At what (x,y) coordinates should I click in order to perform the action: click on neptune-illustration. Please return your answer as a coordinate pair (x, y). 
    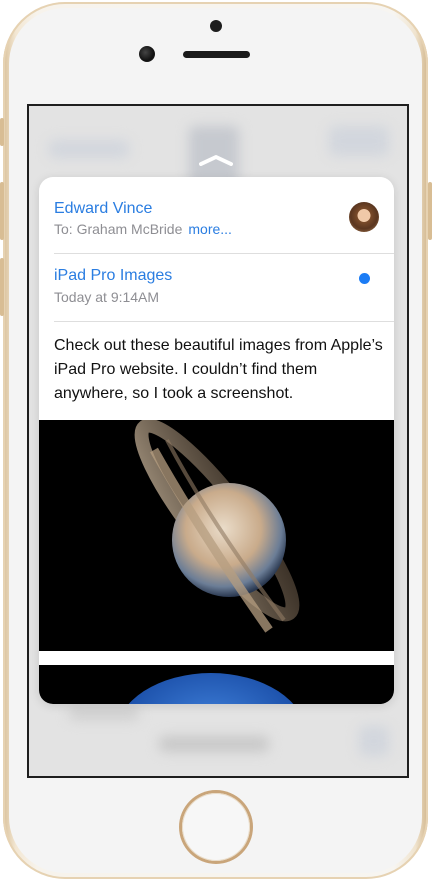
    Looking at the image, I should click on (211, 688).